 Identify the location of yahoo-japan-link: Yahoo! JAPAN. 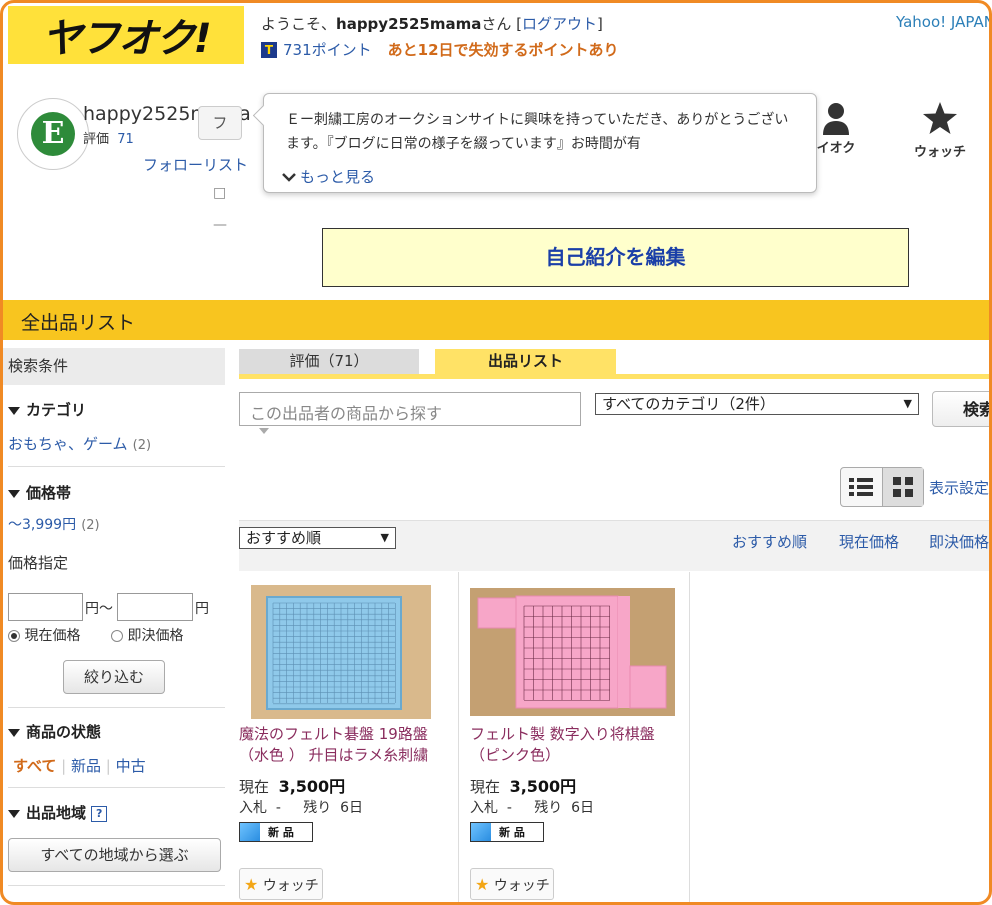
(942, 22).